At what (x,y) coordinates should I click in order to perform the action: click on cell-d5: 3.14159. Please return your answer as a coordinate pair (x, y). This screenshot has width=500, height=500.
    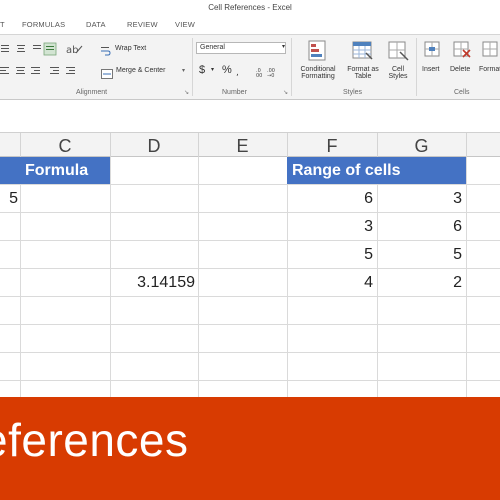
    Looking at the image, I should click on (152, 282).